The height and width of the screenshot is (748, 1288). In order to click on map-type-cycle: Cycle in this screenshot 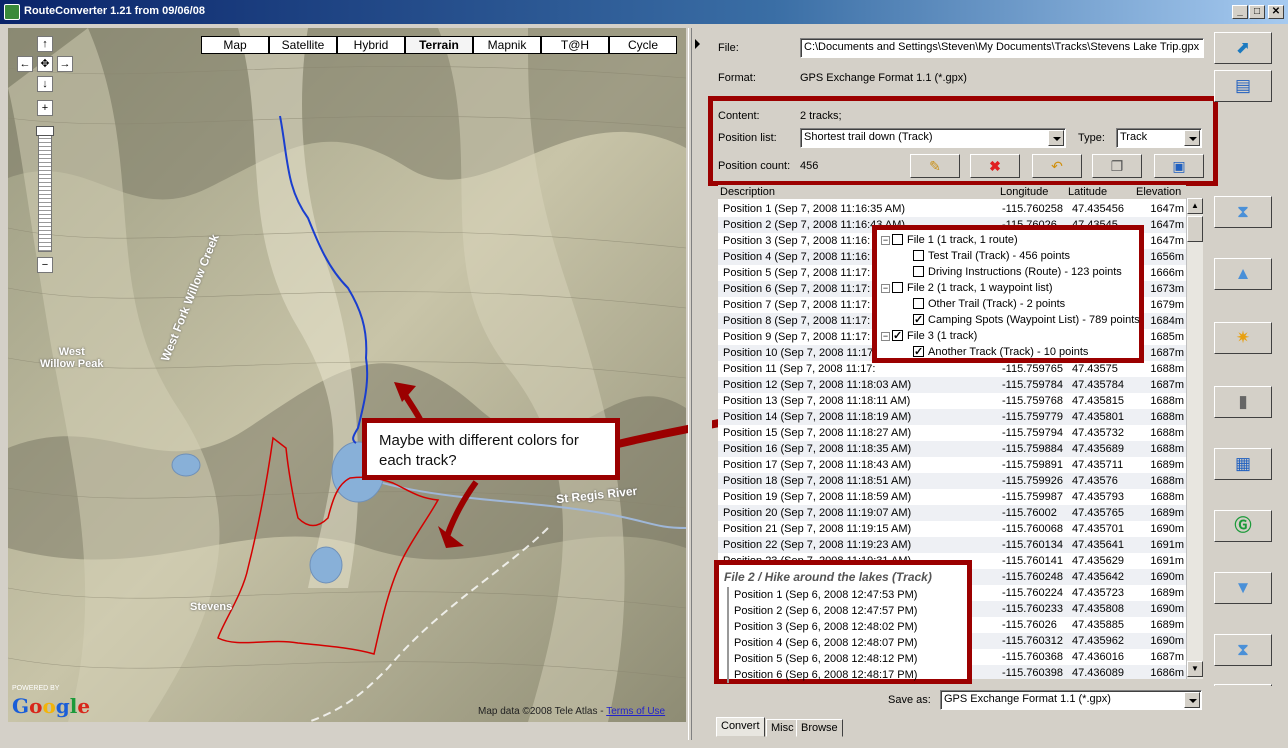, I will do `click(643, 45)`.